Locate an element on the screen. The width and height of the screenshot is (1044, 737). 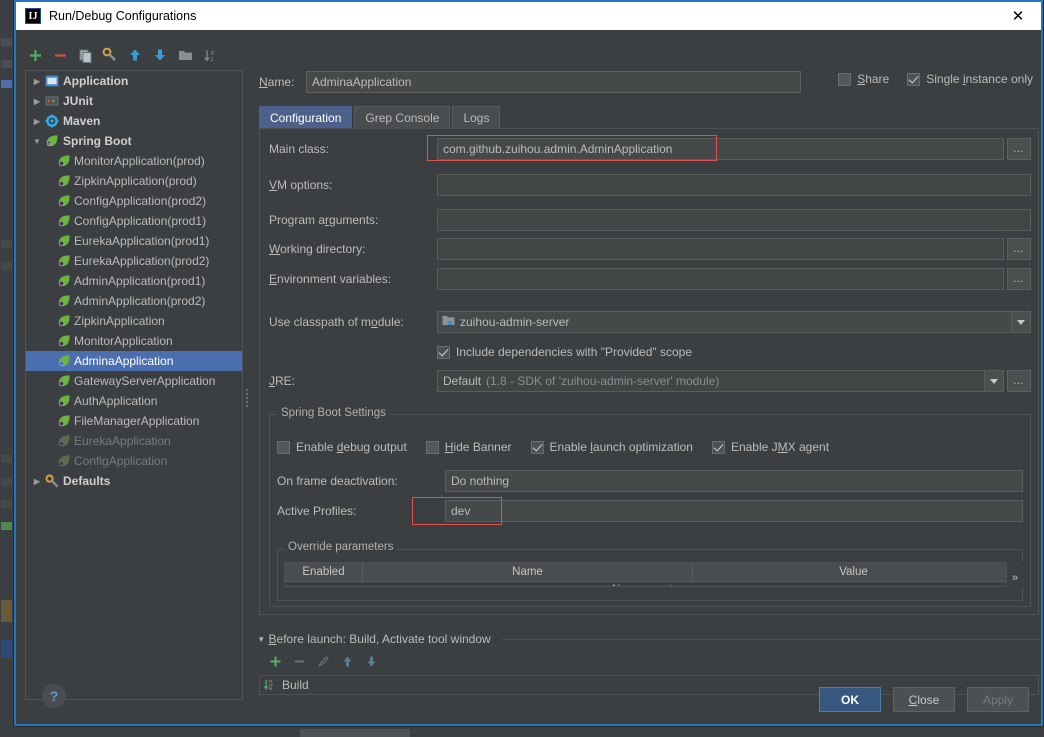
spring-boot-icon is located at coordinates (64, 281).